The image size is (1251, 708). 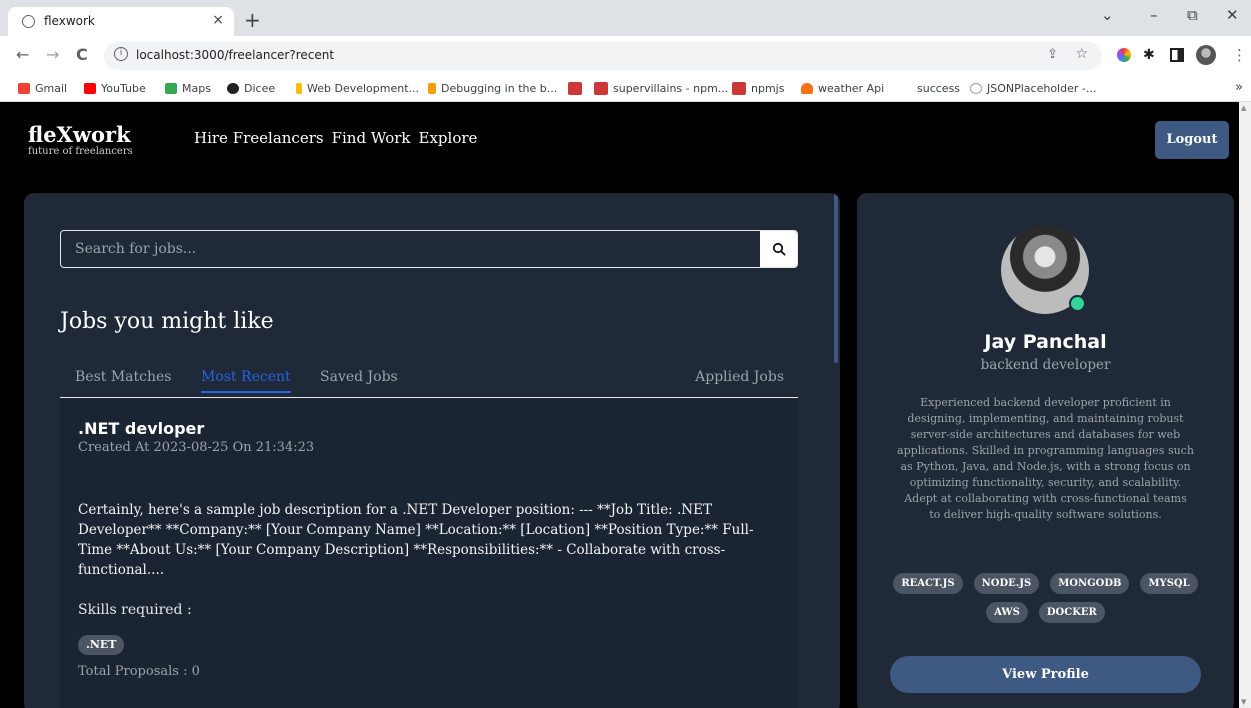 I want to click on kebab-menu-icon: ⋮, so click(x=1239, y=55).